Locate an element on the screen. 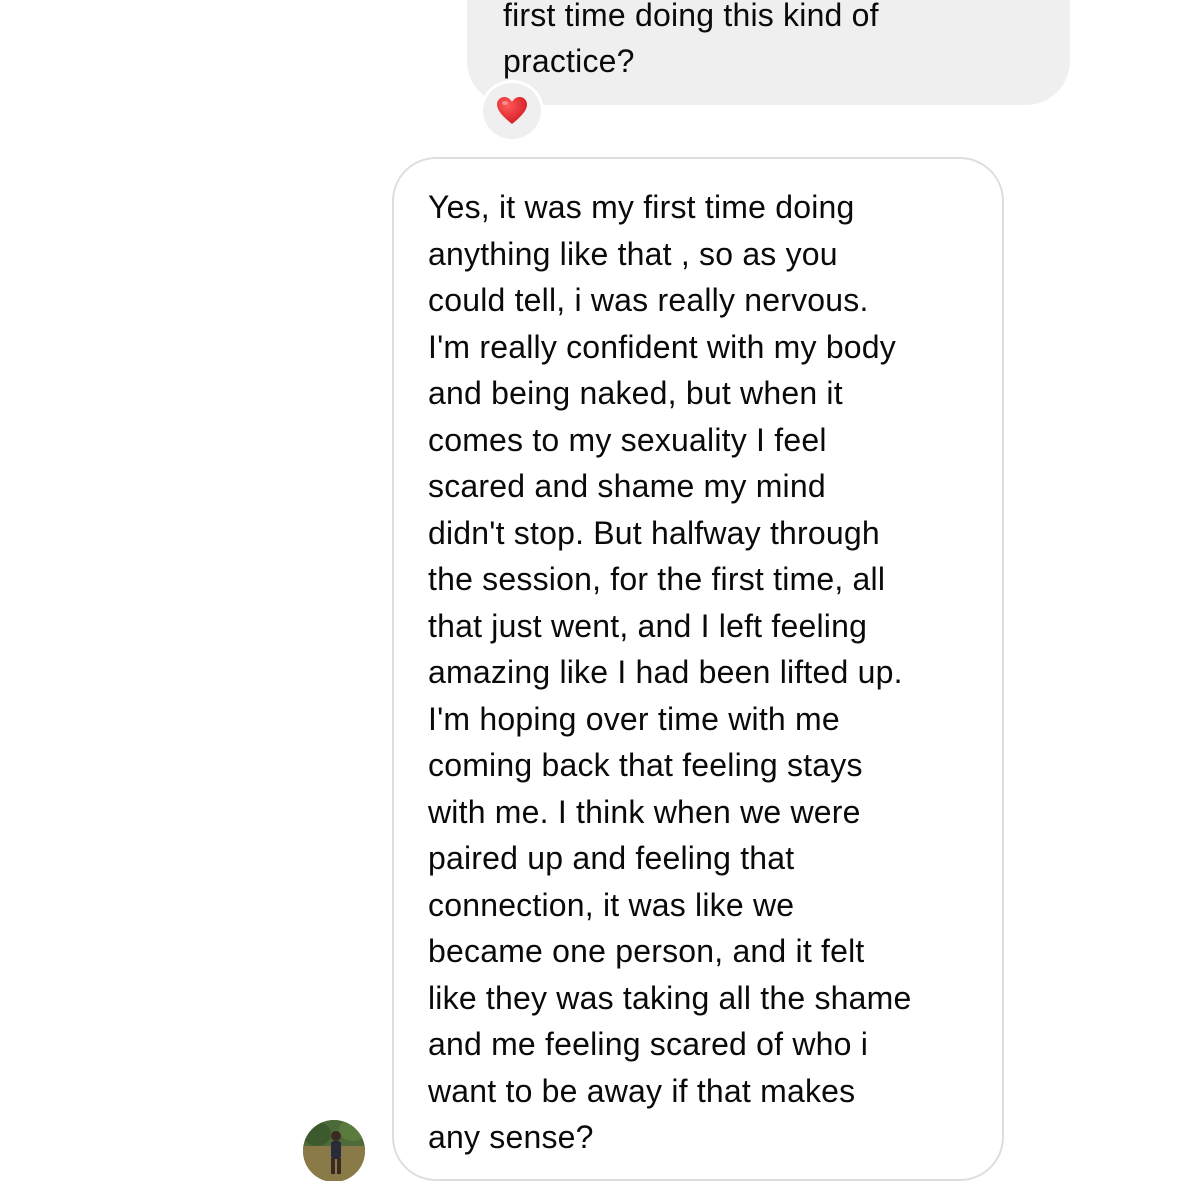 Image resolution: width=1181 pixels, height=1181 pixels. message-line: any sense? is located at coordinates (511, 1137).